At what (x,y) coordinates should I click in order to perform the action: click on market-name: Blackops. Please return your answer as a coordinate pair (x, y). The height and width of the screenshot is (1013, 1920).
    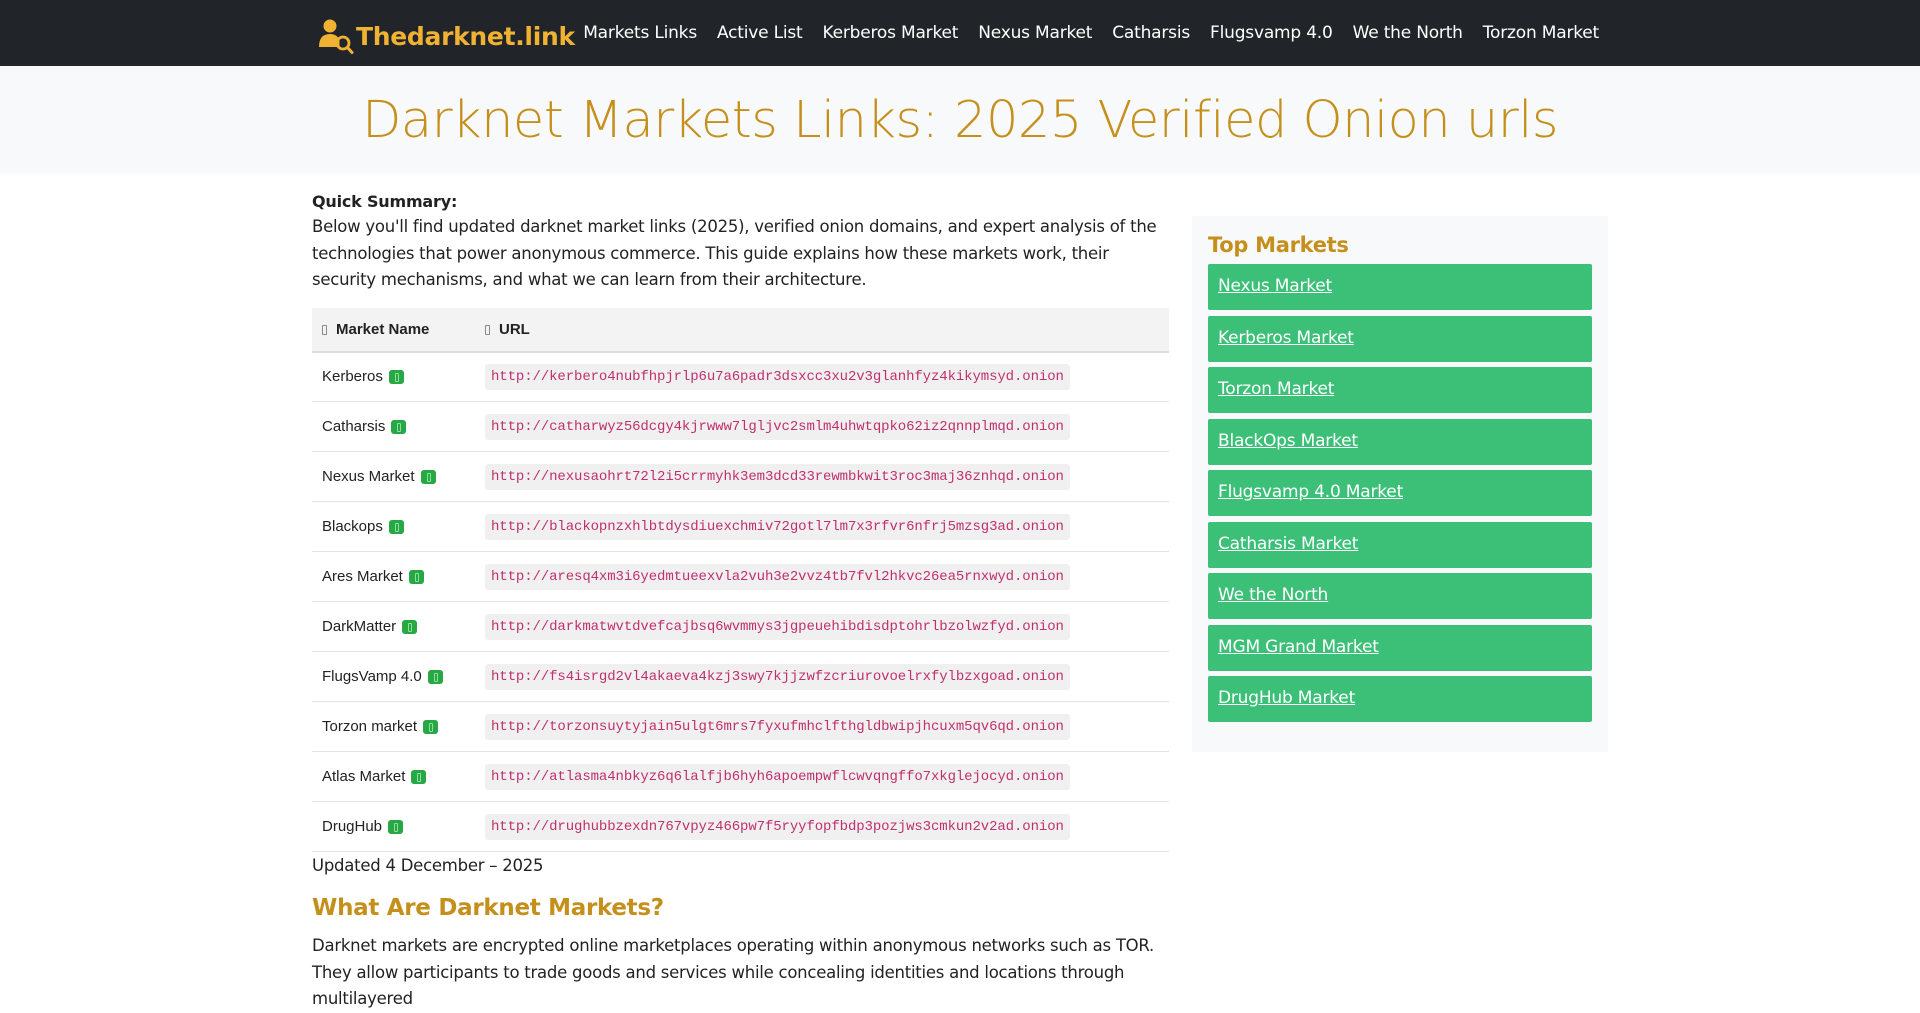
    Looking at the image, I should click on (352, 526).